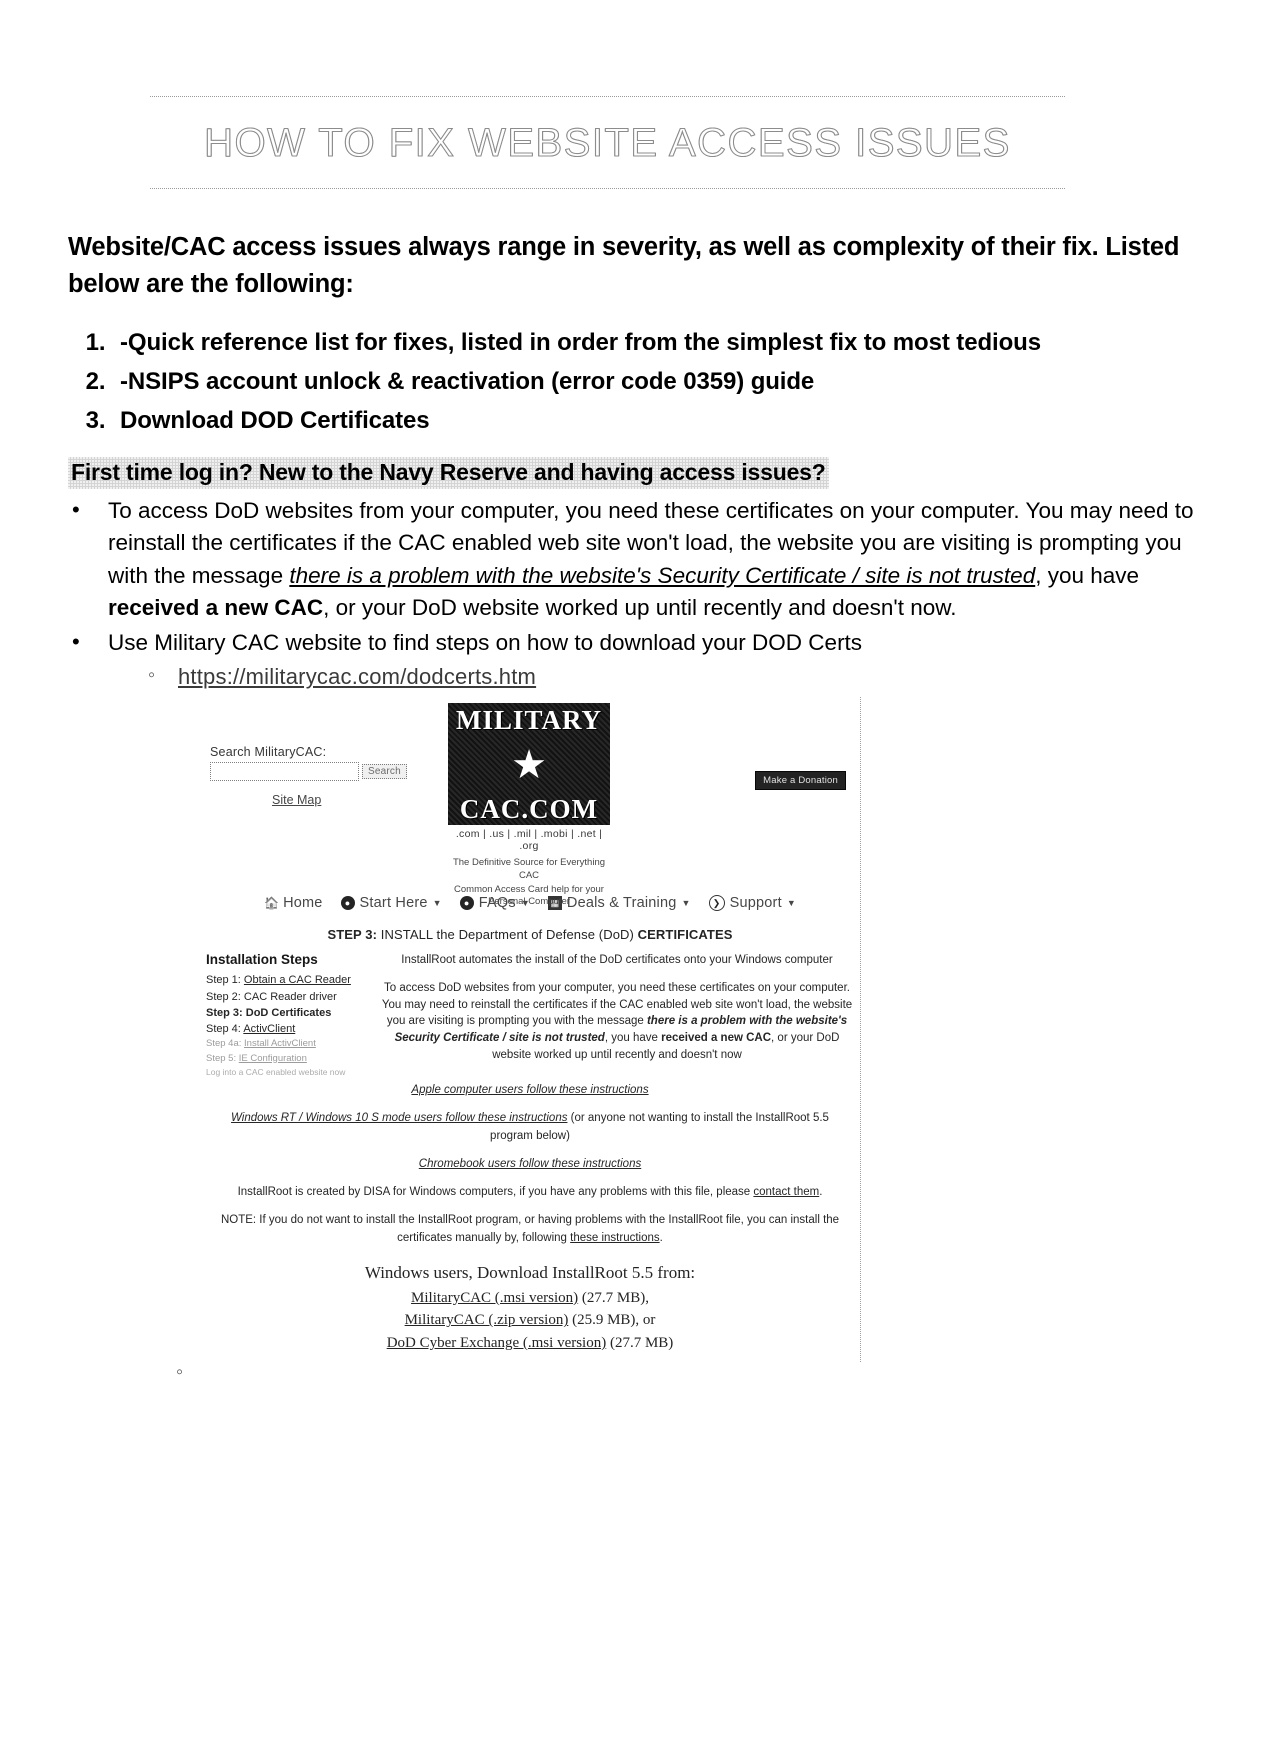 The image size is (1275, 1746). What do you see at coordinates (297, 980) in the screenshot?
I see `step-value: Obtain a CAC Reader` at bounding box center [297, 980].